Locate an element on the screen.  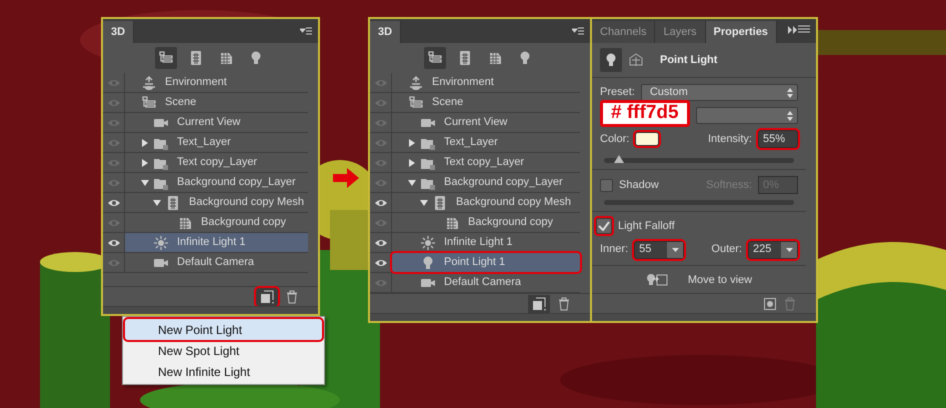
field-label: Move to view is located at coordinates (720, 280).